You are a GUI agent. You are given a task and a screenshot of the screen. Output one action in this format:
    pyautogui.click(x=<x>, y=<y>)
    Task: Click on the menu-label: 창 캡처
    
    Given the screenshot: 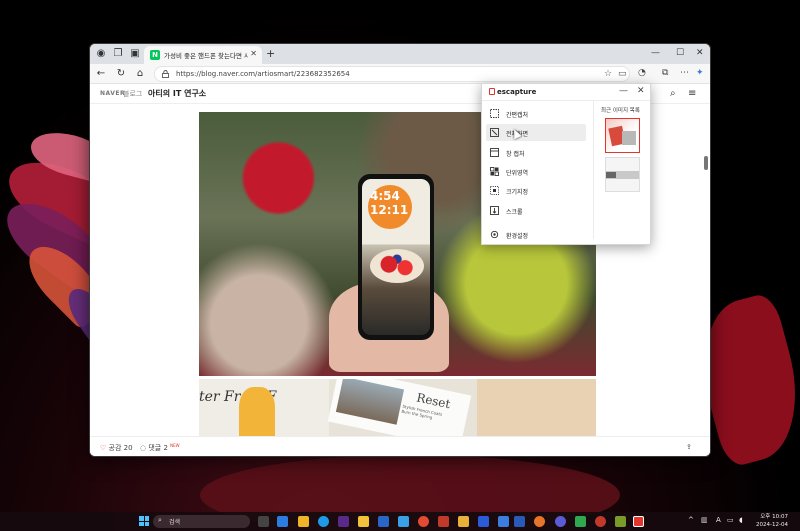 What is the action you would take?
    pyautogui.click(x=515, y=154)
    